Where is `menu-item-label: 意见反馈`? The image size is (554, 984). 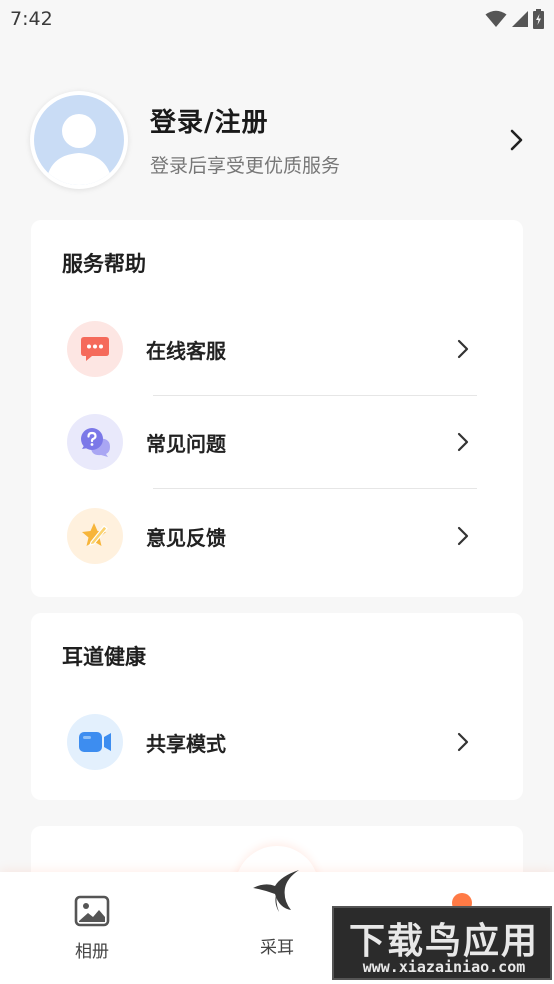 menu-item-label: 意见反馈 is located at coordinates (186, 537).